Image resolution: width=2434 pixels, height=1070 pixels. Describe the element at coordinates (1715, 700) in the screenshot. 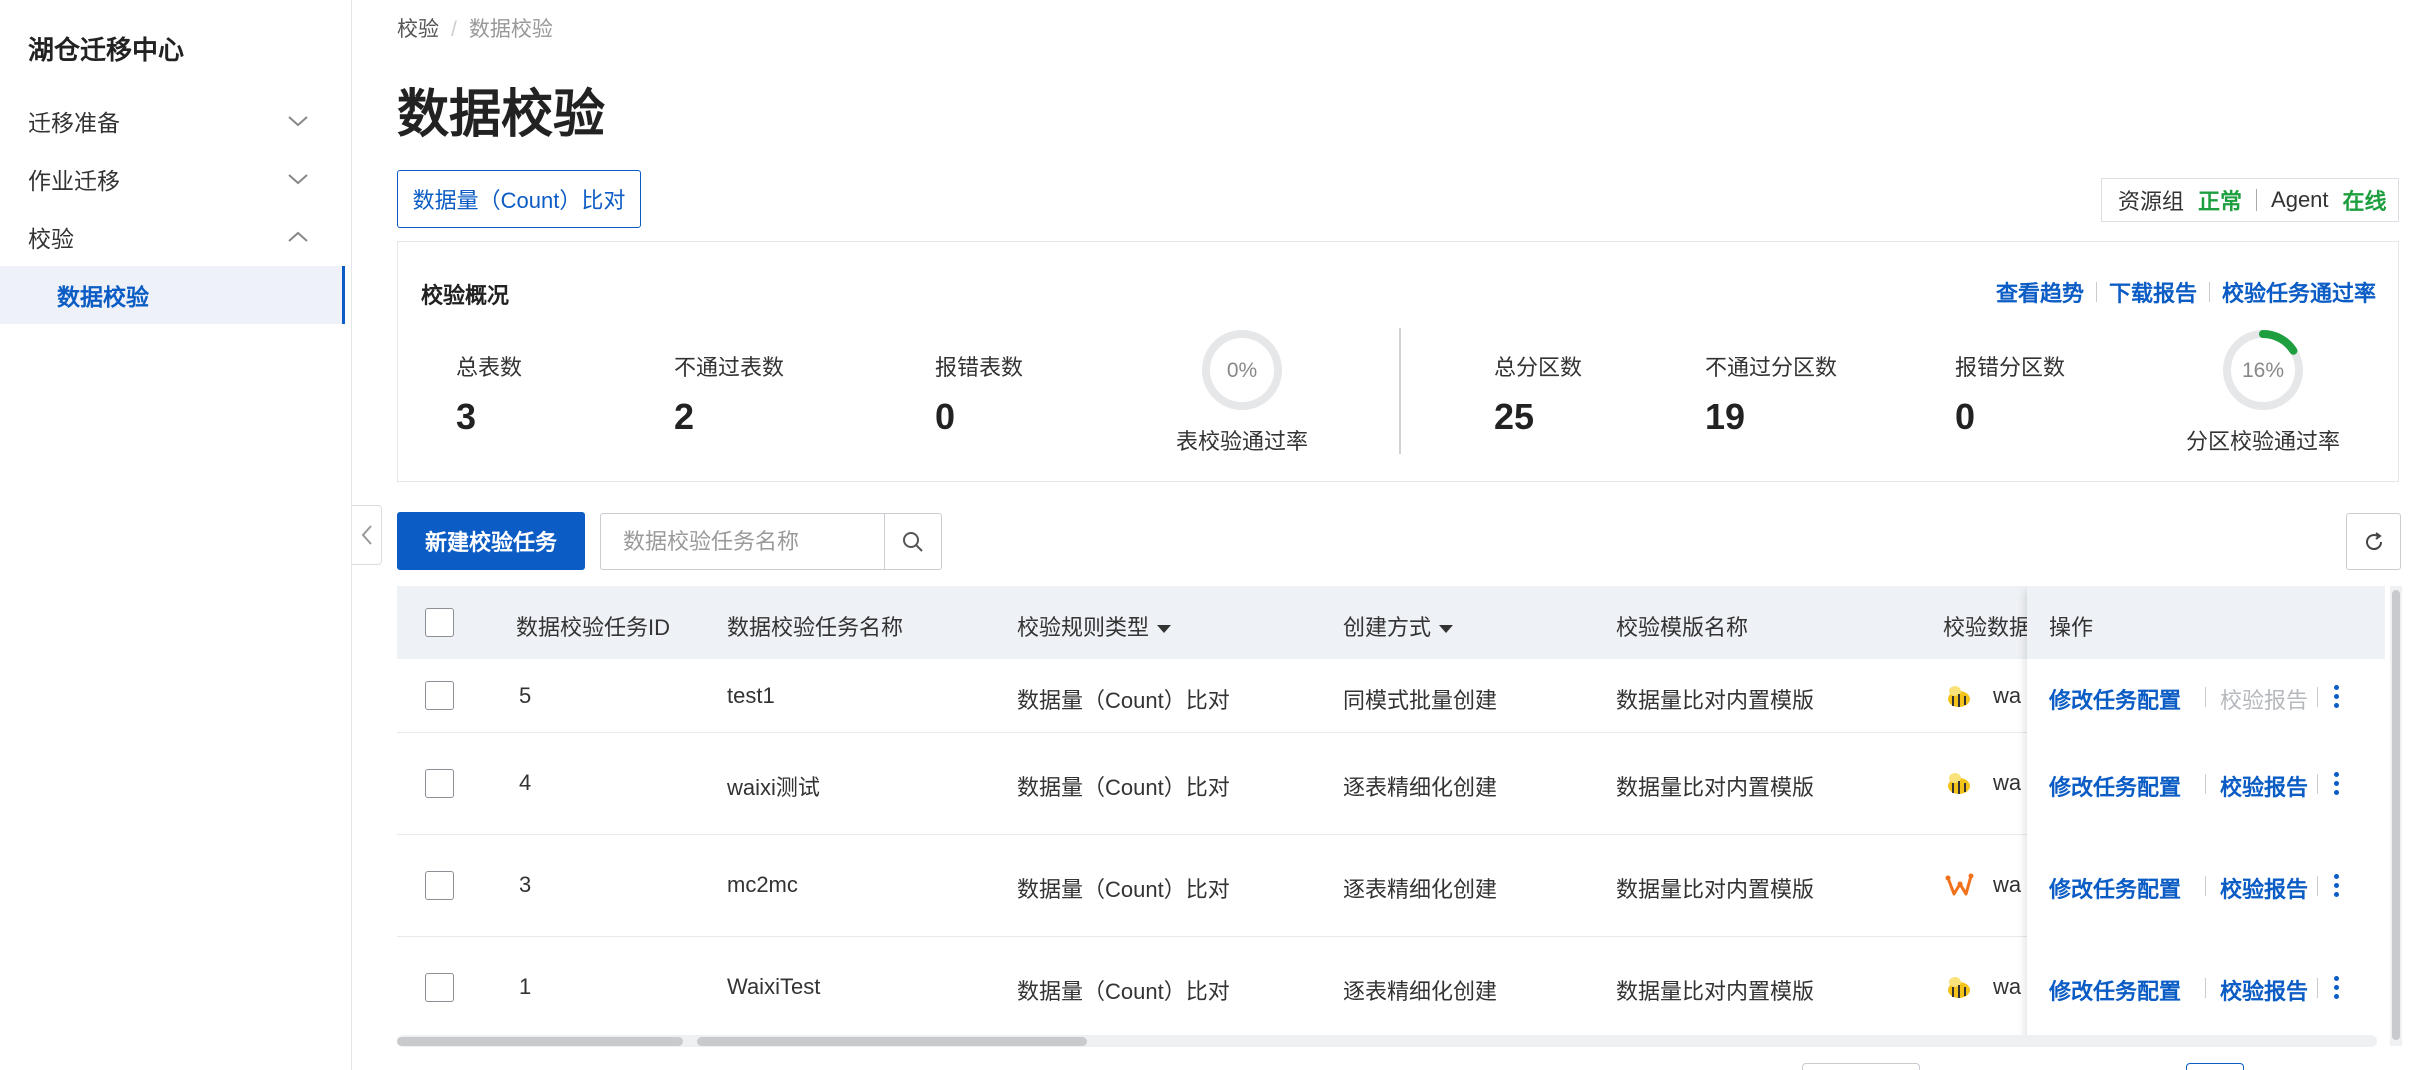

I see `cell-template: 数据量比对内置模版` at that location.